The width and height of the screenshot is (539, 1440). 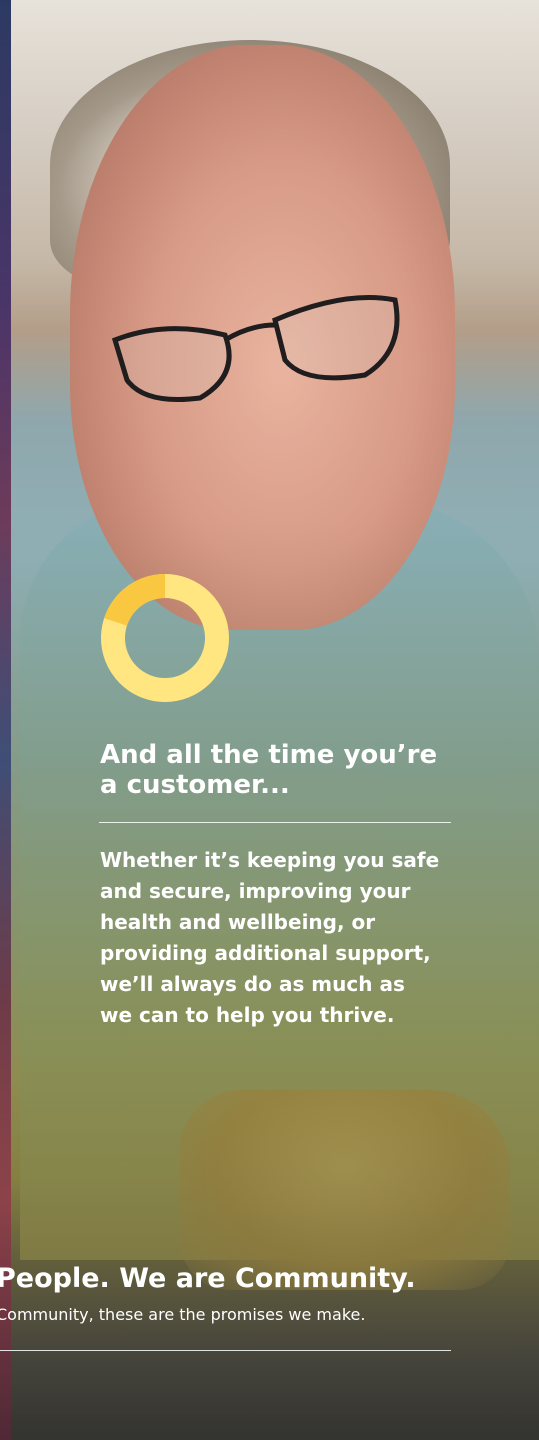 I want to click on headline-divider, so click(x=275, y=822).